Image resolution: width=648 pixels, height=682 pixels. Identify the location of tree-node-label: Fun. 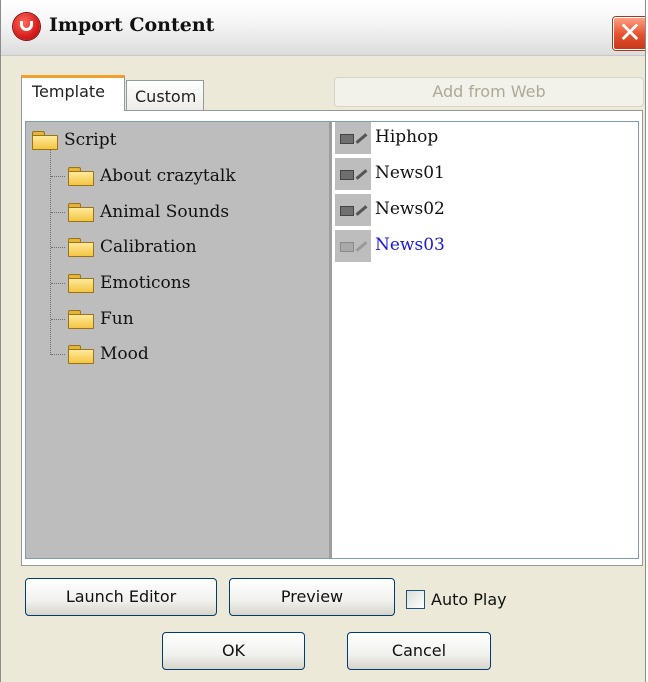
(117, 319).